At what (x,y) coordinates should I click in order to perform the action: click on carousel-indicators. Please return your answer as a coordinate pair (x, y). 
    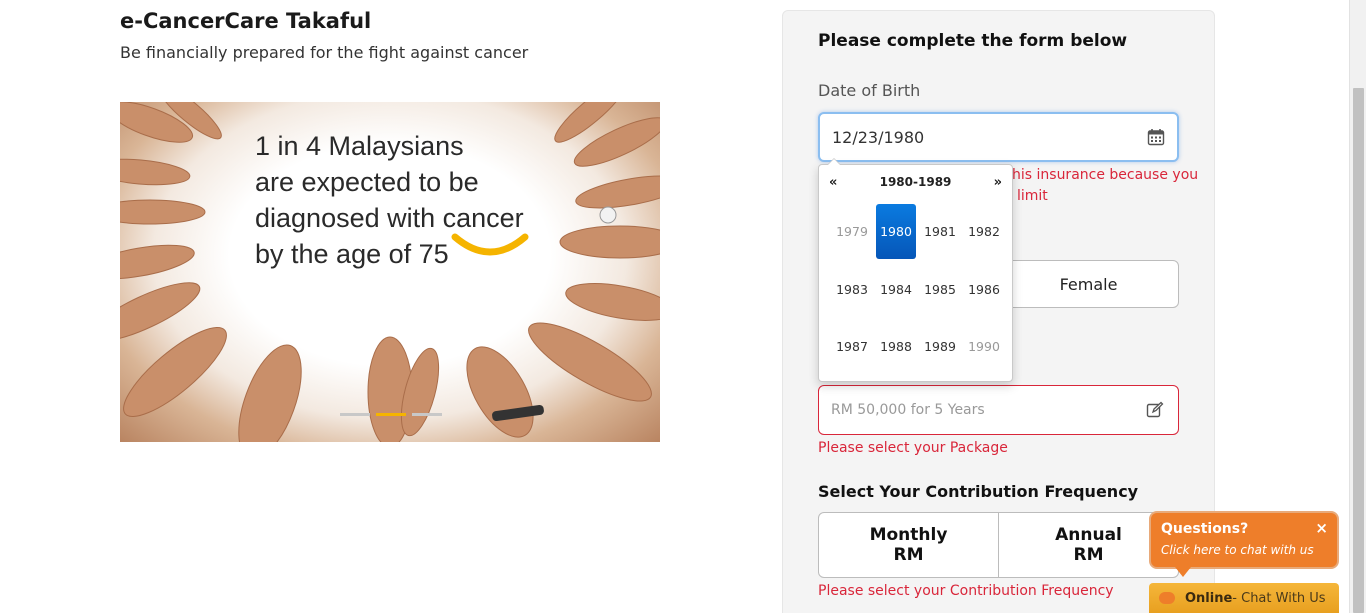
    Looking at the image, I should click on (391, 414).